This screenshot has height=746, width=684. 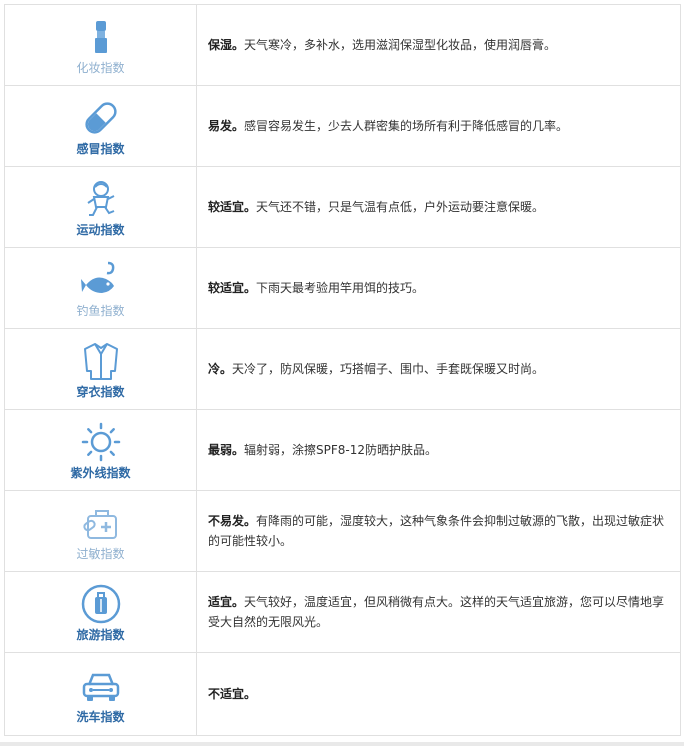 I want to click on index-icon-cell: 运动指数, so click(x=101, y=207).